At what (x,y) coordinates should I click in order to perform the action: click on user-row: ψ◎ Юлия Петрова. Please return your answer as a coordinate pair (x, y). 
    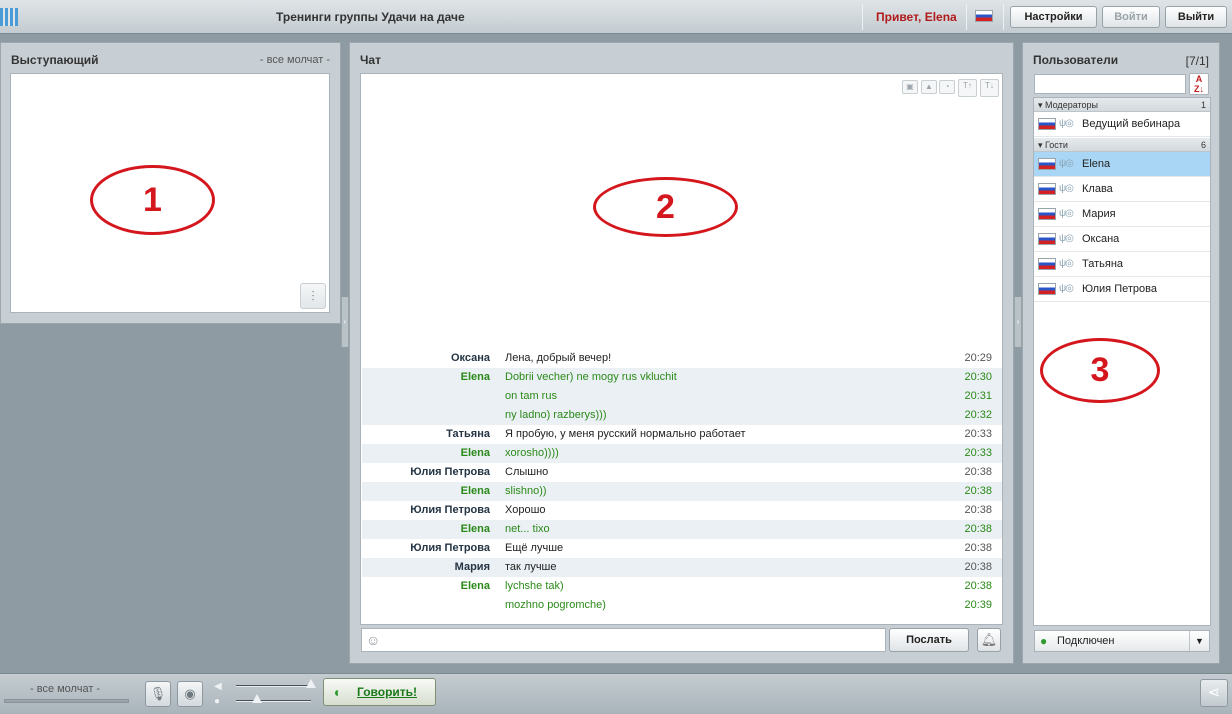
    Looking at the image, I should click on (1122, 289).